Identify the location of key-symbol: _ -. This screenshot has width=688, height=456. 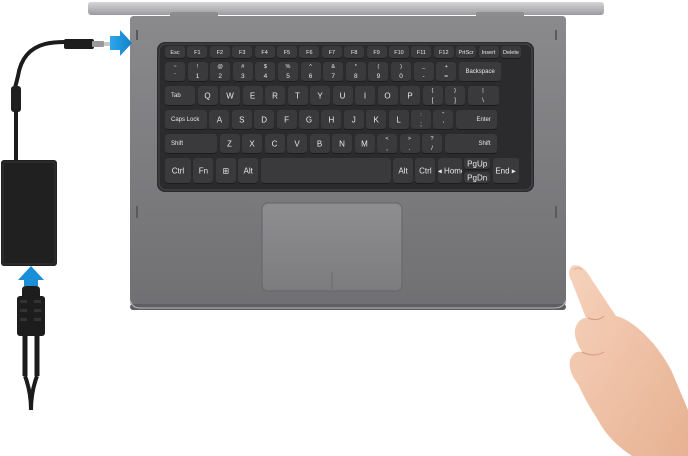
(423, 72).